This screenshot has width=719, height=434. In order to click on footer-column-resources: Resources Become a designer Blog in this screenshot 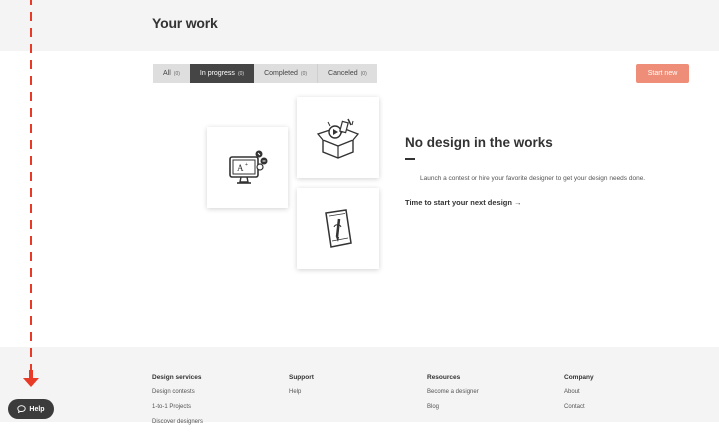, I will do `click(453, 396)`.